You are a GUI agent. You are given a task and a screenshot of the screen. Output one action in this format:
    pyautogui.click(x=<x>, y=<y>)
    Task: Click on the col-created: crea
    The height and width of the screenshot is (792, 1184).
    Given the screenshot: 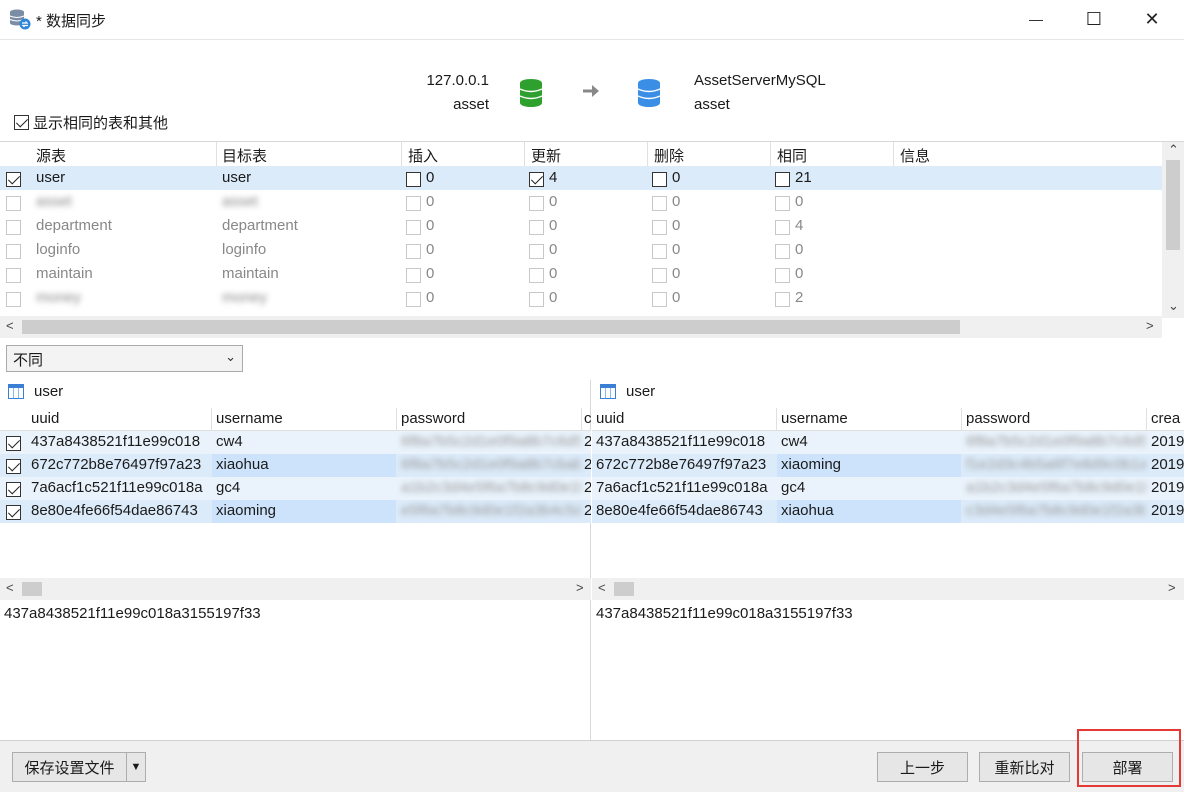 What is the action you would take?
    pyautogui.click(x=1165, y=418)
    